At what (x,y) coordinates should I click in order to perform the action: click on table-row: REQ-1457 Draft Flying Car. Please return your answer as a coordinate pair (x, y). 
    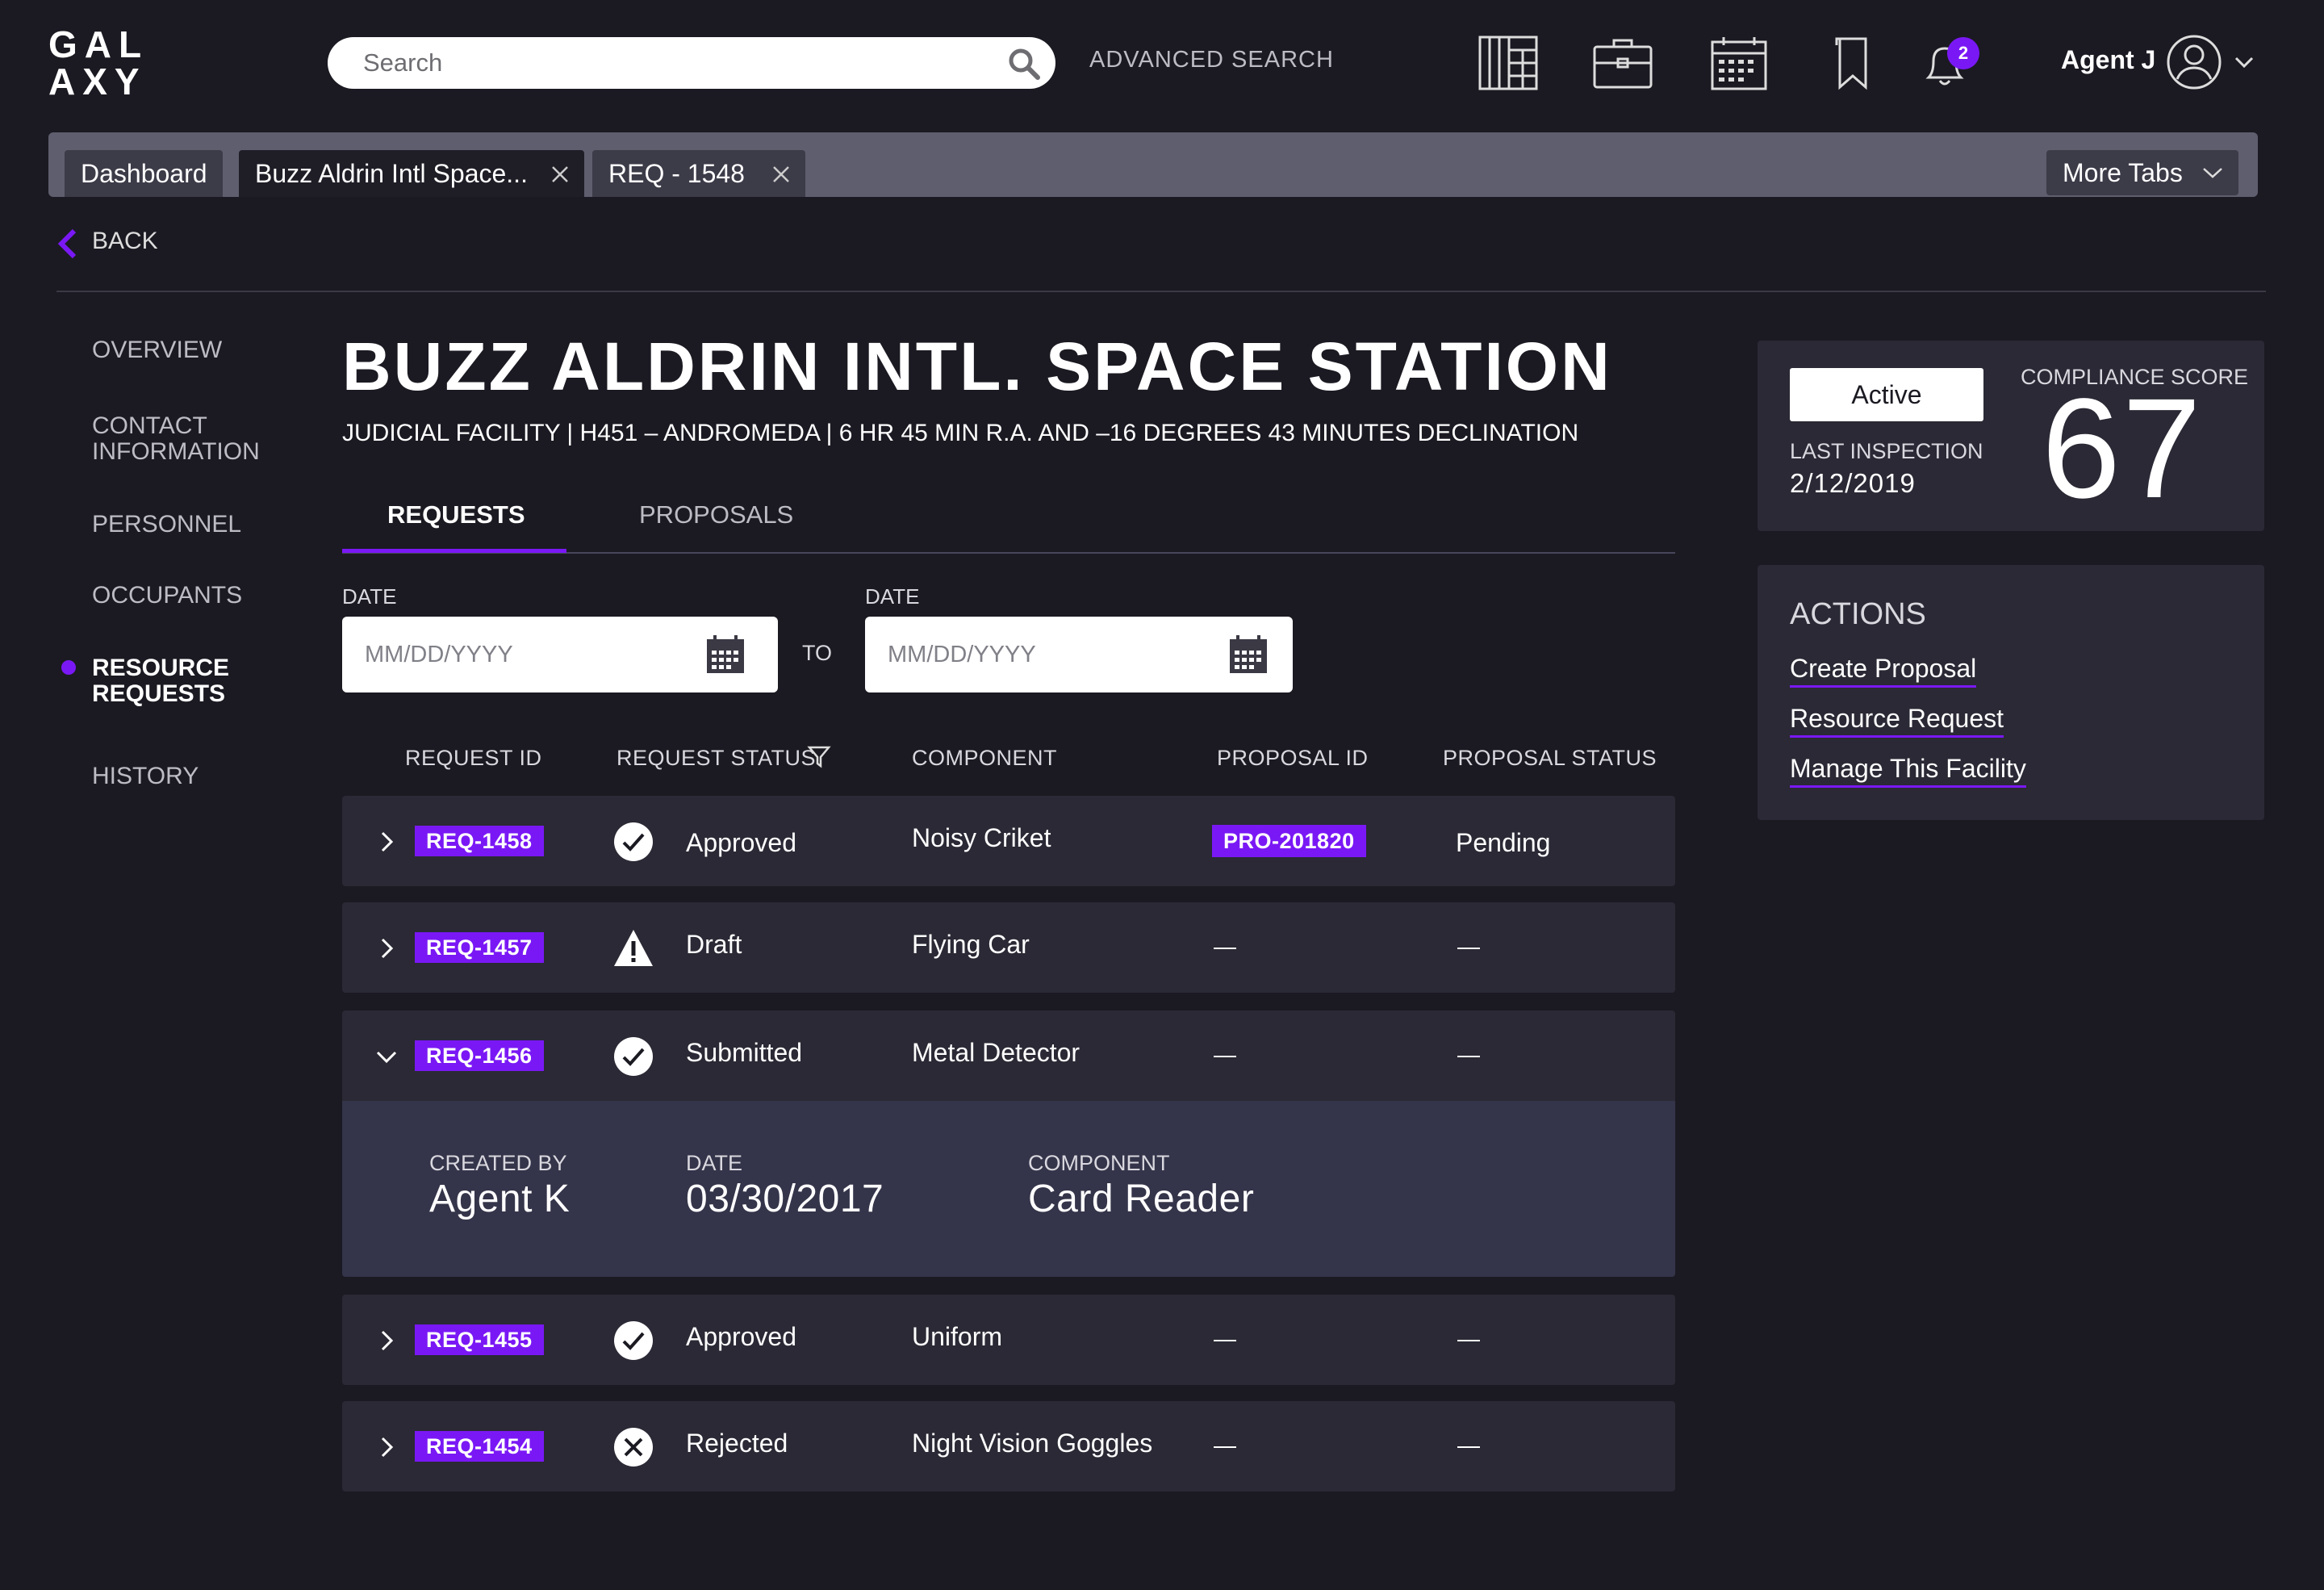
    Looking at the image, I should click on (1008, 947).